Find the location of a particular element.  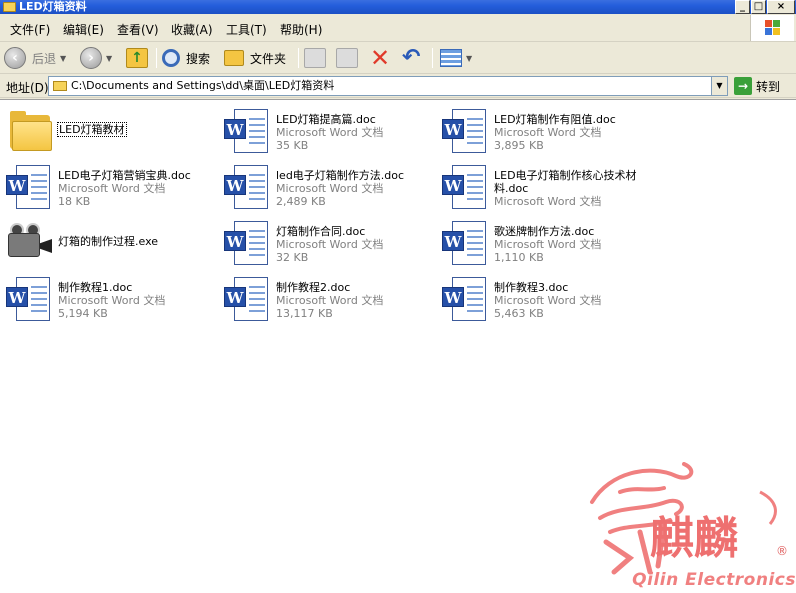

move-to-icon is located at coordinates (315, 58).